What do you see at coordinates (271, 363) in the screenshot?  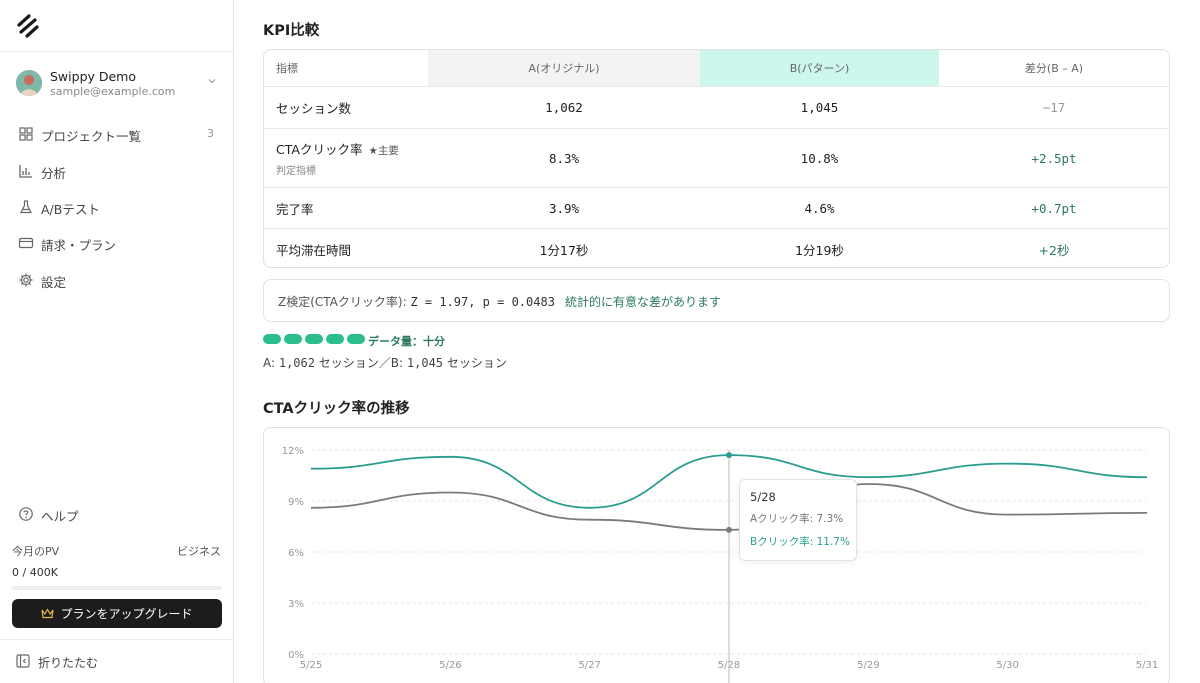 I see `sessions-prefix: A:` at bounding box center [271, 363].